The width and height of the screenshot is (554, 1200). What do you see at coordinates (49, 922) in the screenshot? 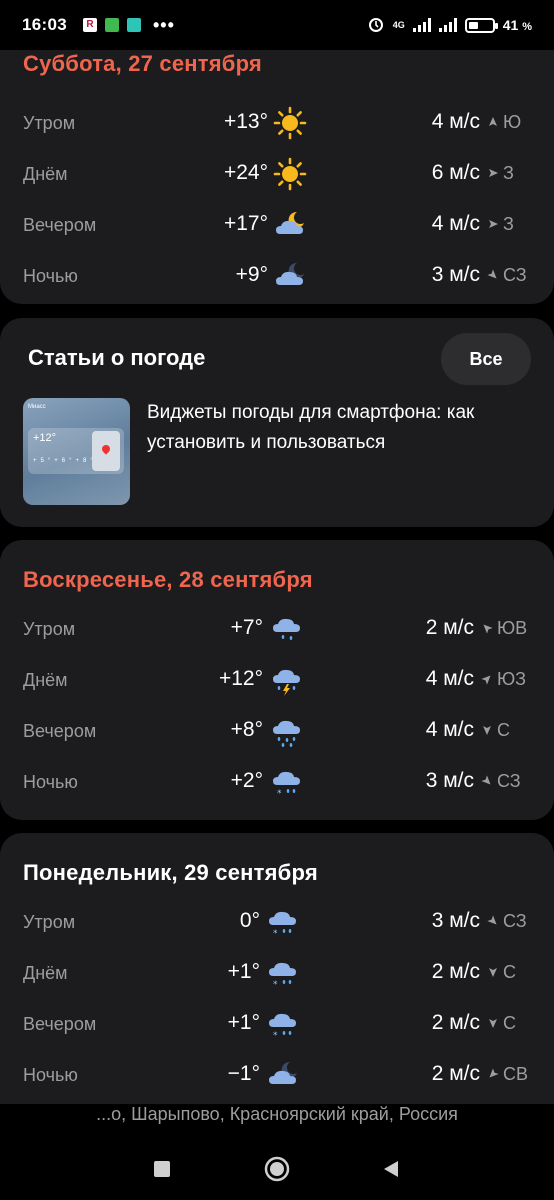
I see `day-part-label: Утром` at bounding box center [49, 922].